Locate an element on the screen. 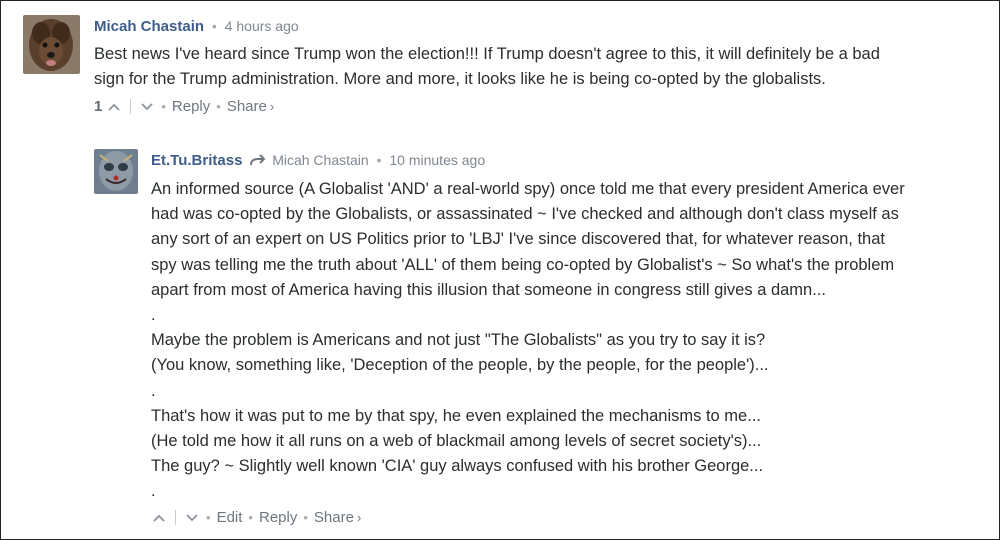 This screenshot has width=1000, height=540. dog-avatar-icon is located at coordinates (51, 44).